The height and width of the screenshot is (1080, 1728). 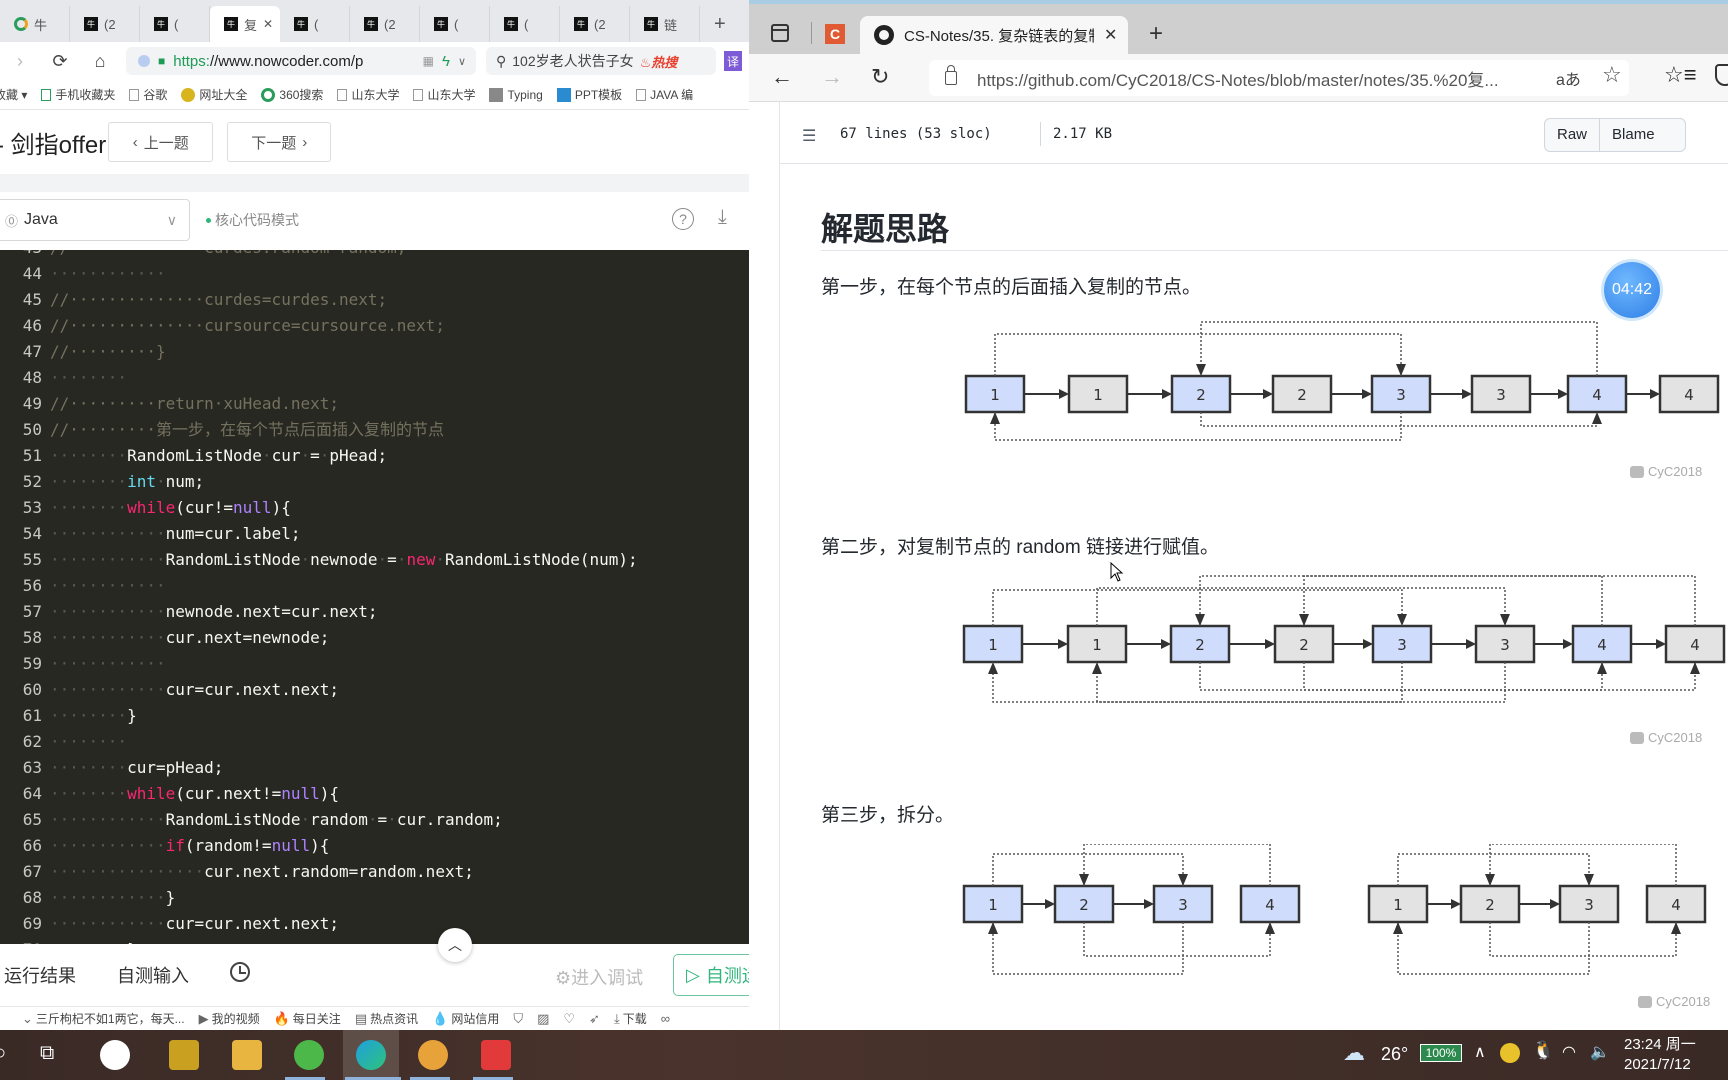 I want to click on code-line: 70········}, so click(x=68, y=940).